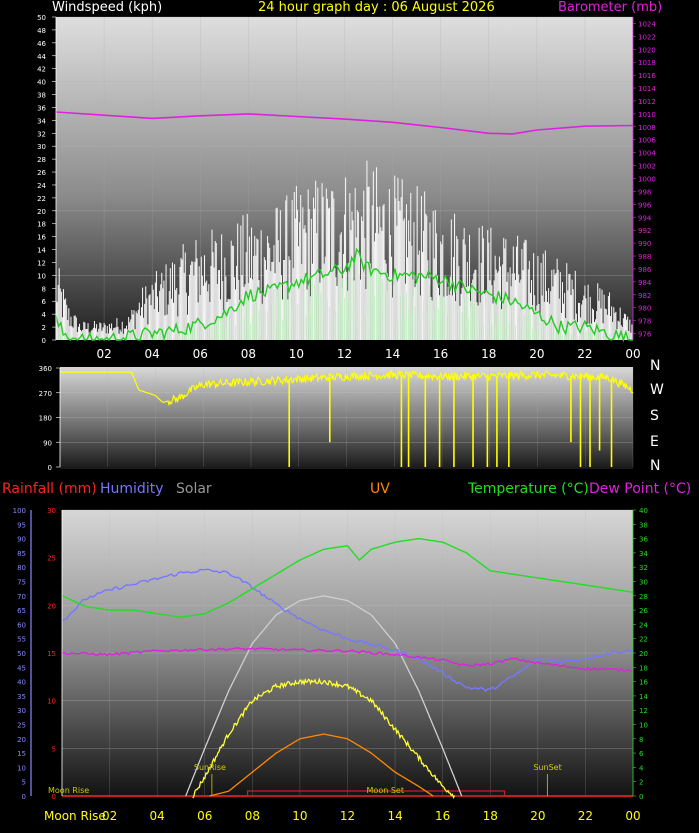 The image size is (699, 833). Describe the element at coordinates (643, 640) in the screenshot. I see `temperature-tick-label: 22` at that location.